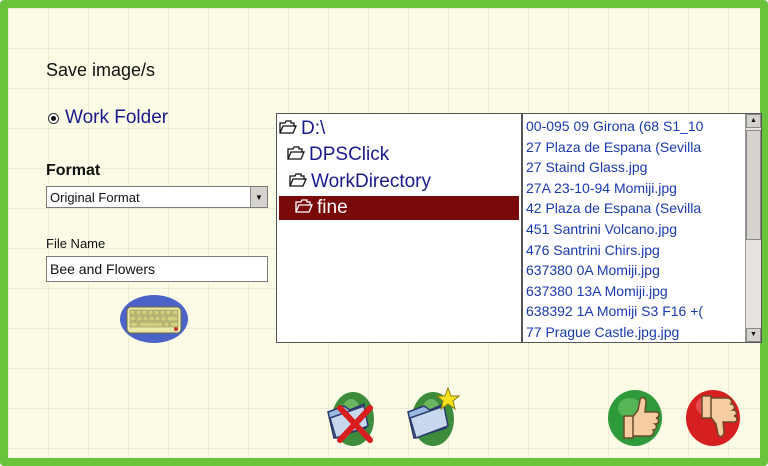 The height and width of the screenshot is (466, 768). I want to click on scroll-up-icon: ▲, so click(753, 121).